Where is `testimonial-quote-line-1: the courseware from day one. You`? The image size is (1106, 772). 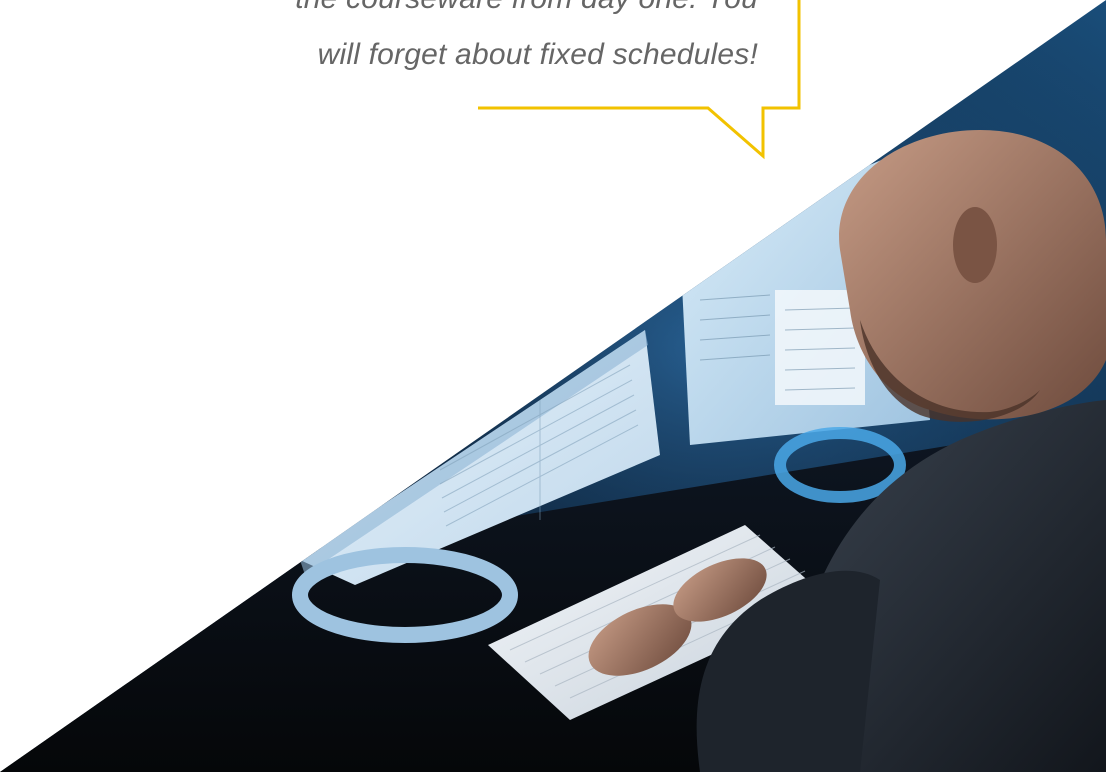
testimonial-quote-line-1: the courseware from day one. You is located at coordinates (379, 8).